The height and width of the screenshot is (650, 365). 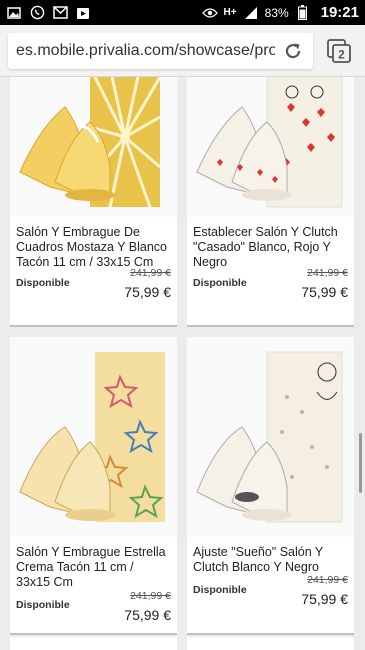 I want to click on whatsapp-icon, so click(x=37, y=13).